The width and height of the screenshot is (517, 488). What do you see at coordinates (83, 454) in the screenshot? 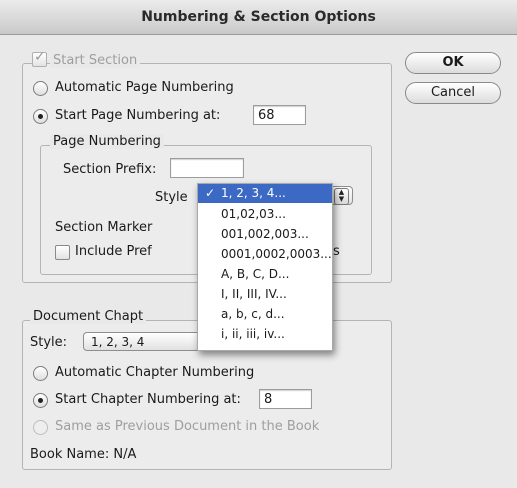
I see `book-name-label: Book Name: N/A` at bounding box center [83, 454].